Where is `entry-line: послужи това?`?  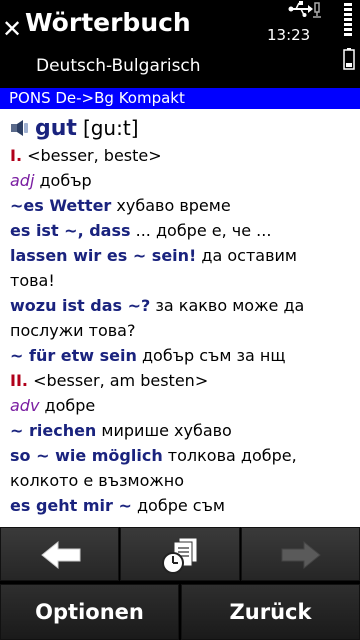
entry-line: послужи това? is located at coordinates (182, 330).